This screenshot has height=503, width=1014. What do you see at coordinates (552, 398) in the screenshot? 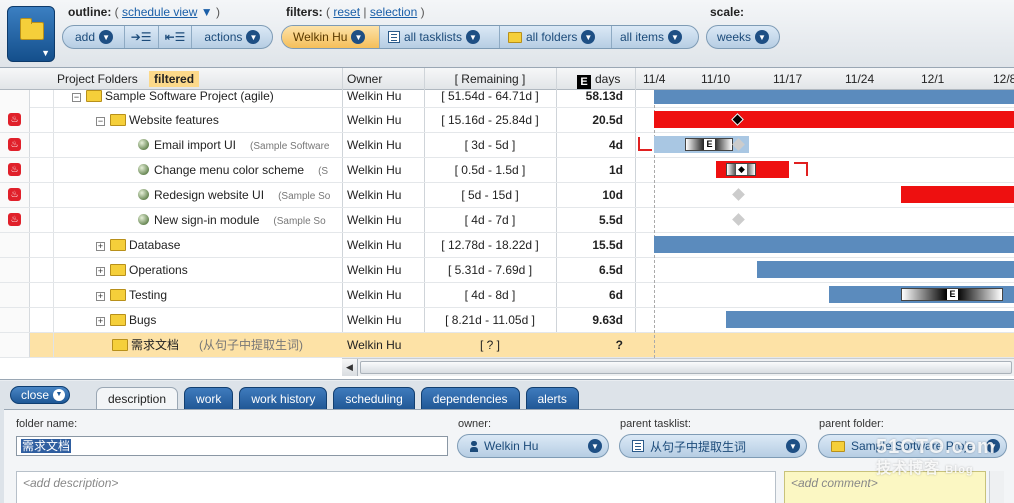
I see `tab-alerts: alerts` at bounding box center [552, 398].